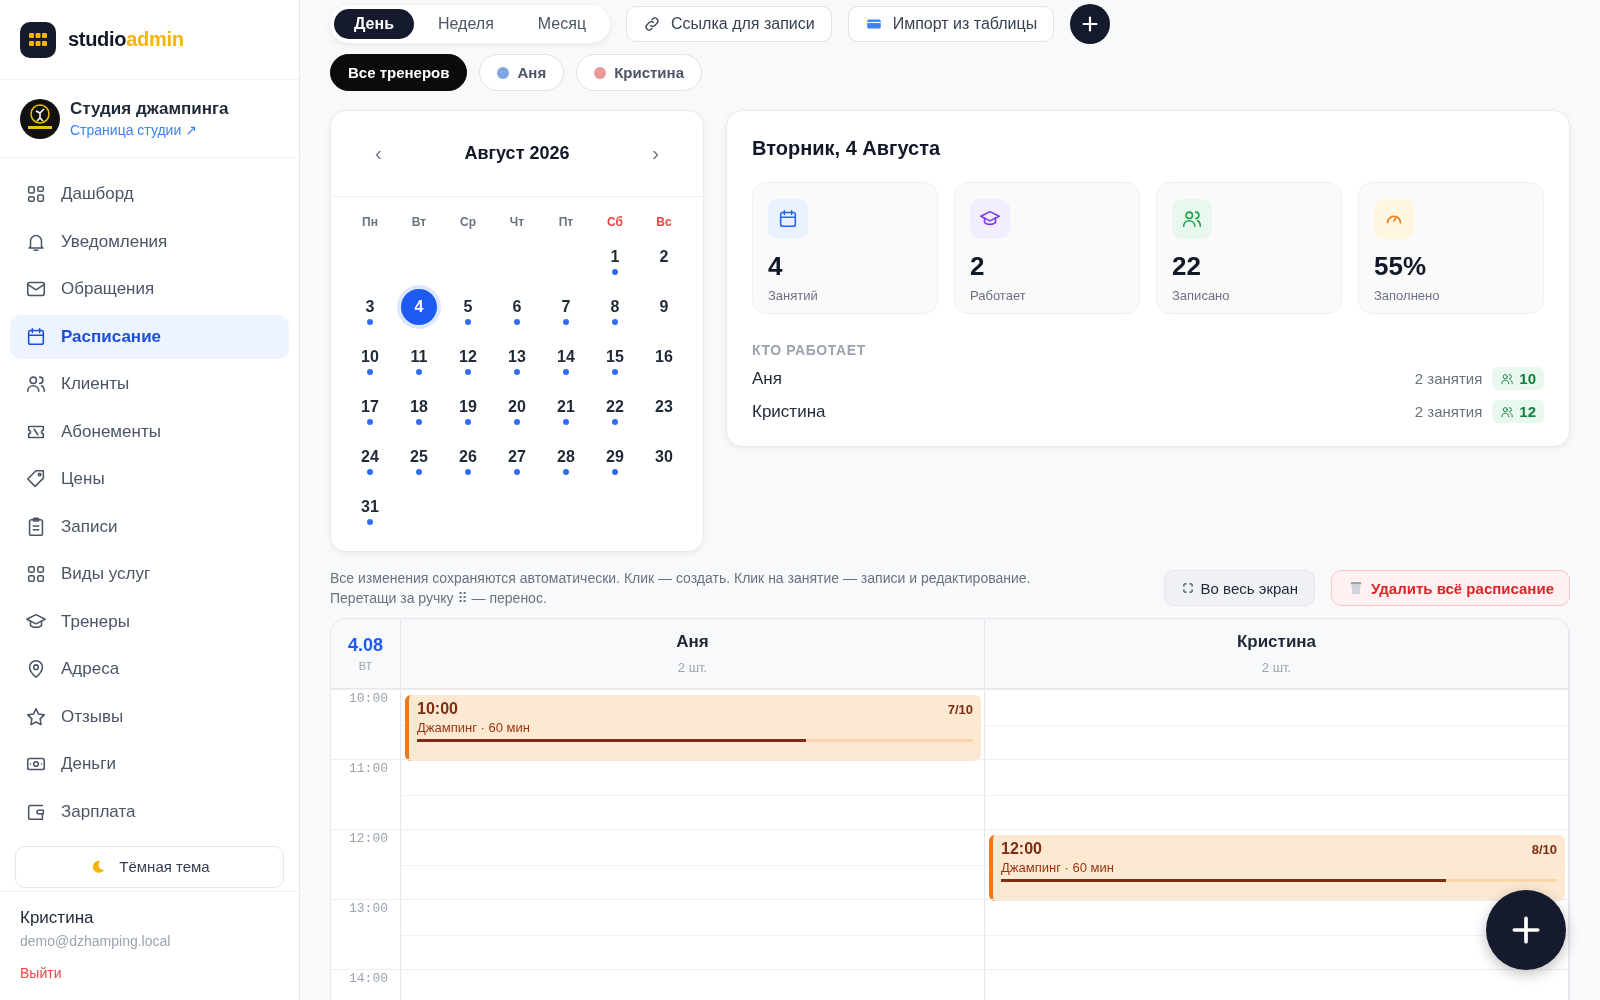 This screenshot has height=1000, width=1600. I want to click on calendar-day: 4, so click(419, 307).